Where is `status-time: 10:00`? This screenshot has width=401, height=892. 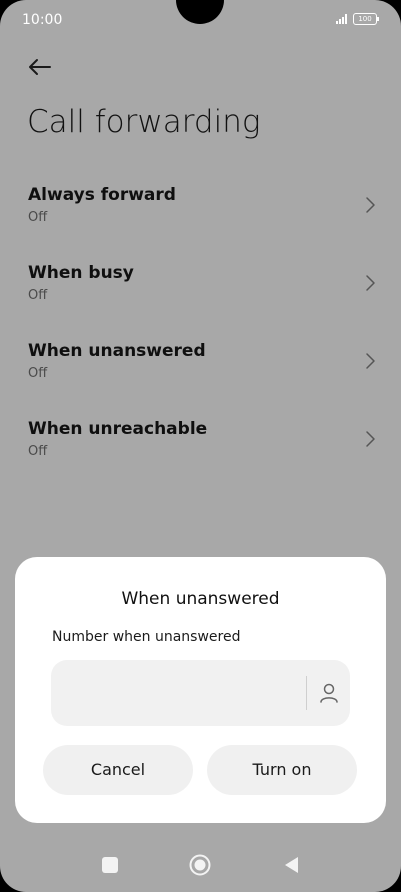
status-time: 10:00 is located at coordinates (42, 20).